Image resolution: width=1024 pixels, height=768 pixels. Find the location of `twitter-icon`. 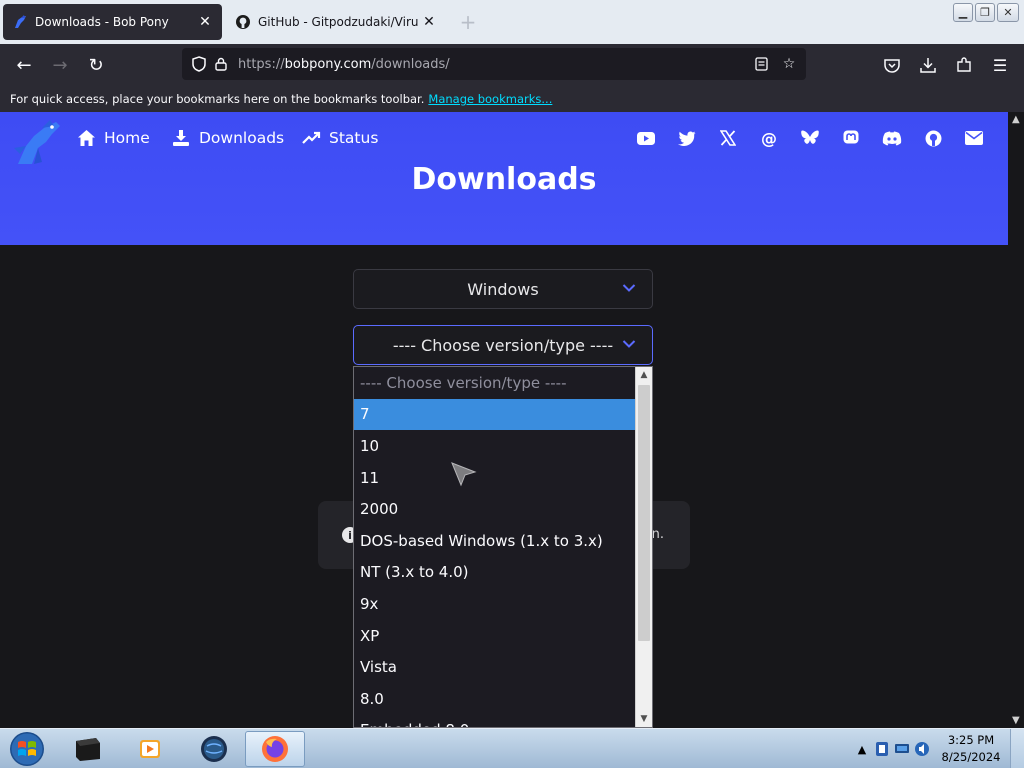

twitter-icon is located at coordinates (687, 138).